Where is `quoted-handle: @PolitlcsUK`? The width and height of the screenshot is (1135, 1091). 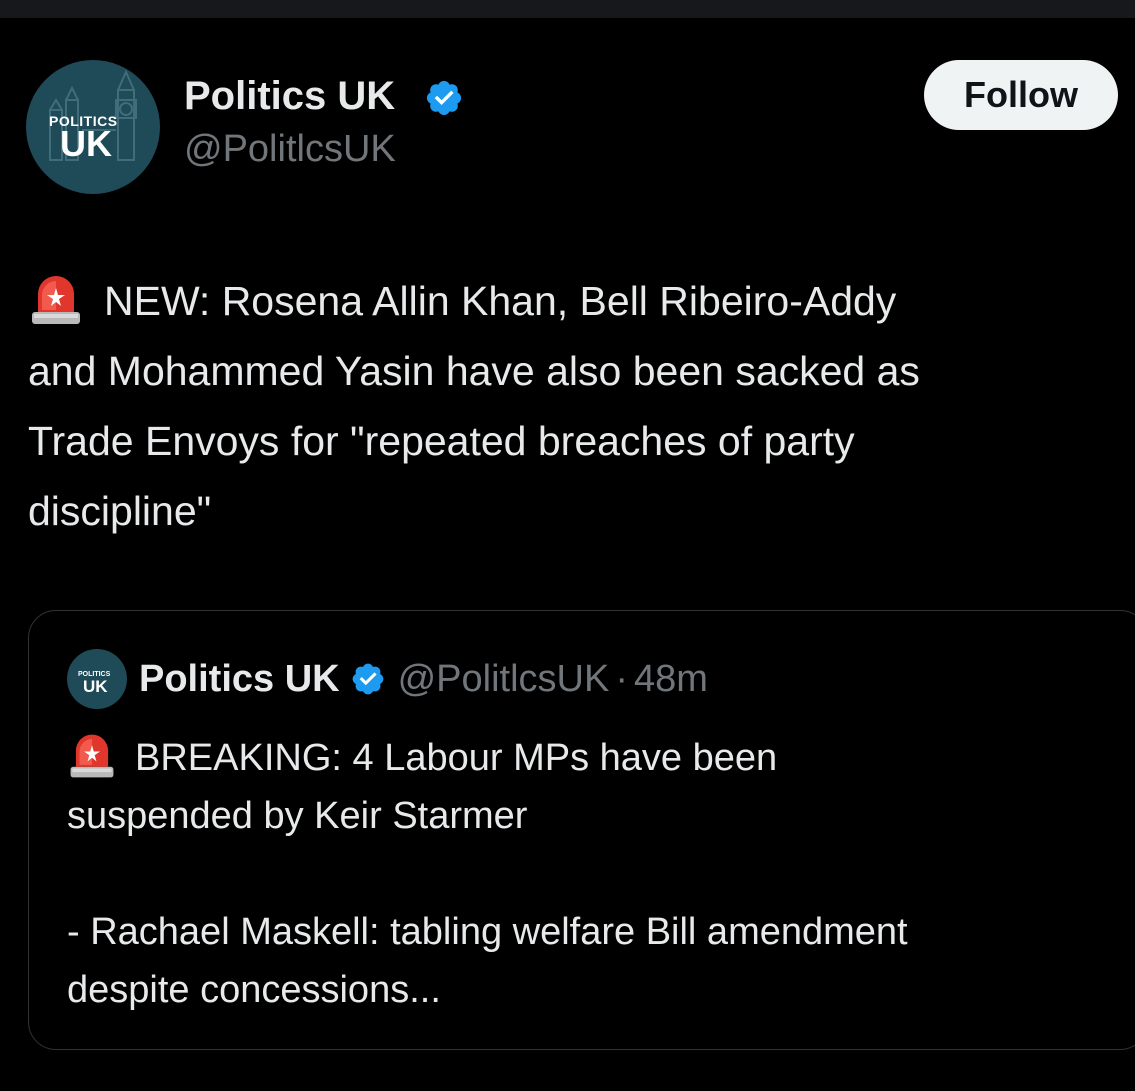
quoted-handle: @PolitlcsUK is located at coordinates (503, 679).